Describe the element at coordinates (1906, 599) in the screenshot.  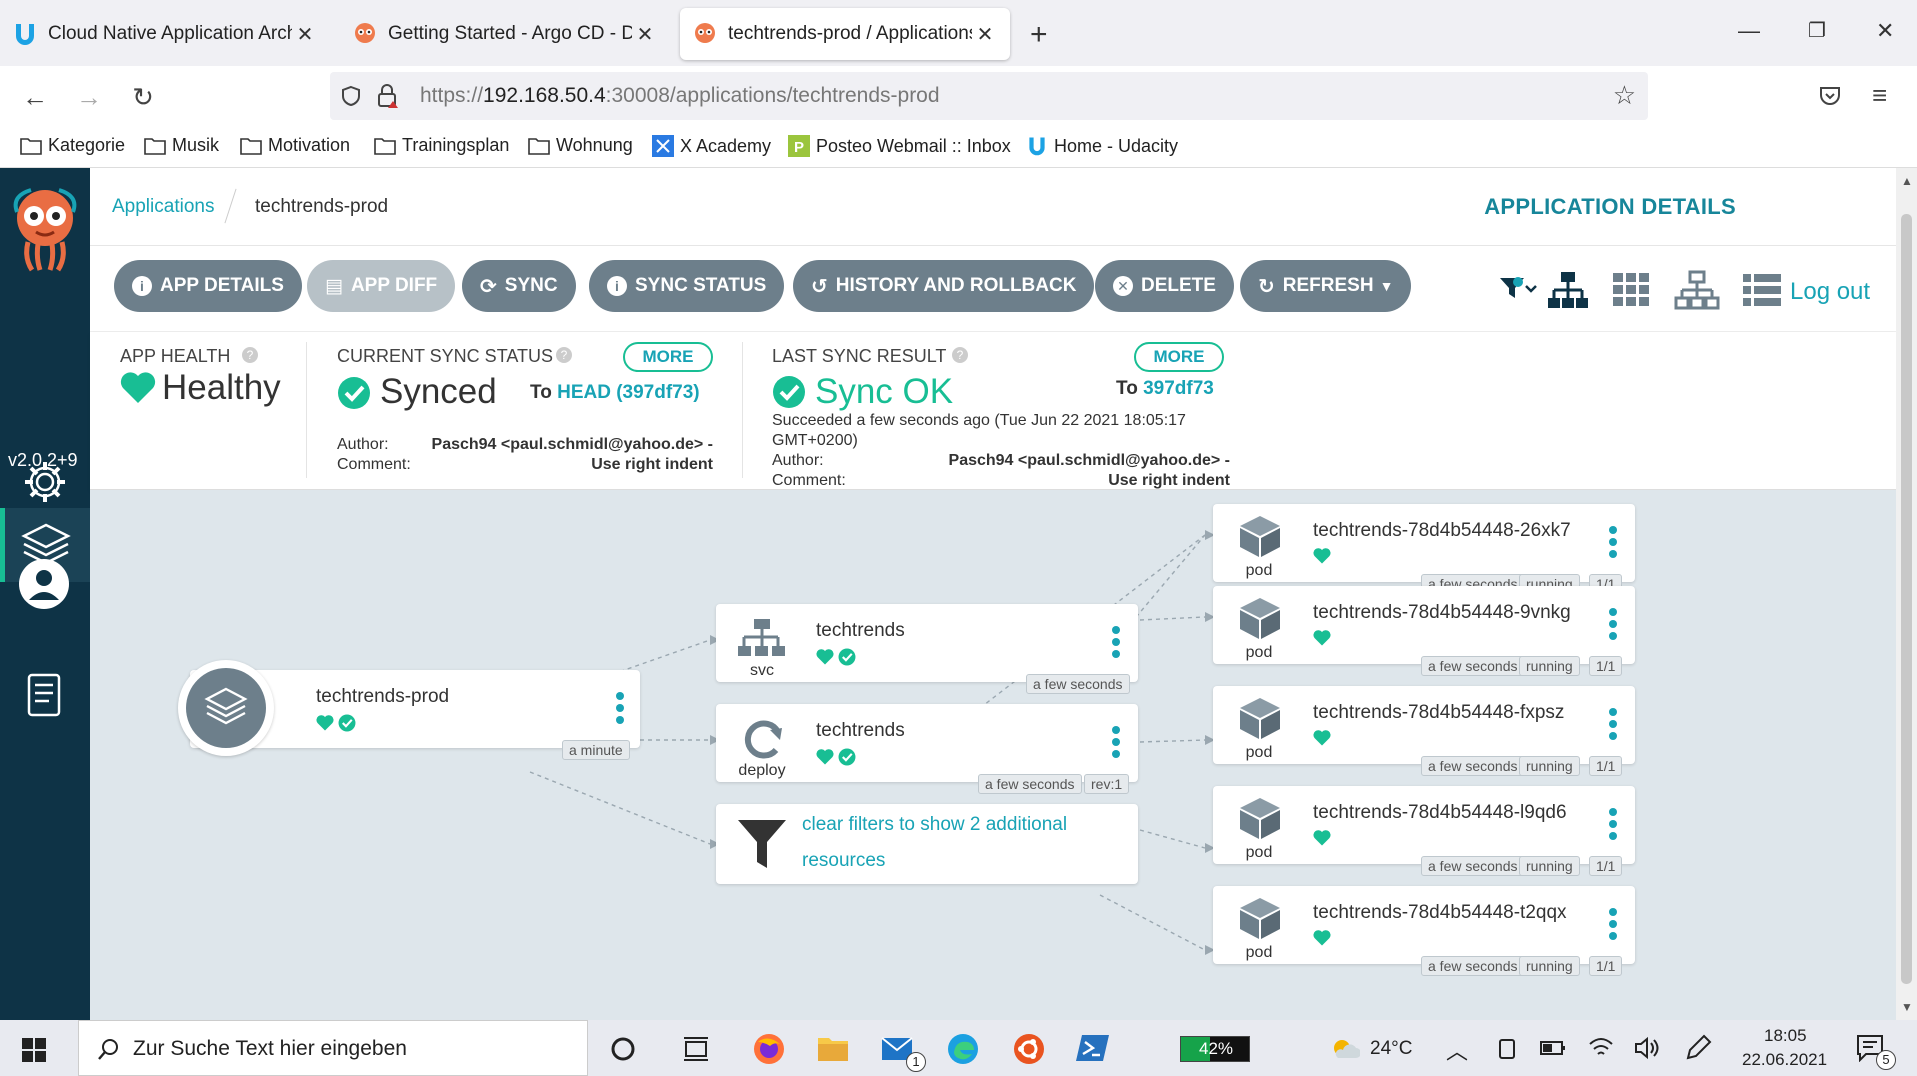
I see `scrollbar-thumb` at that location.